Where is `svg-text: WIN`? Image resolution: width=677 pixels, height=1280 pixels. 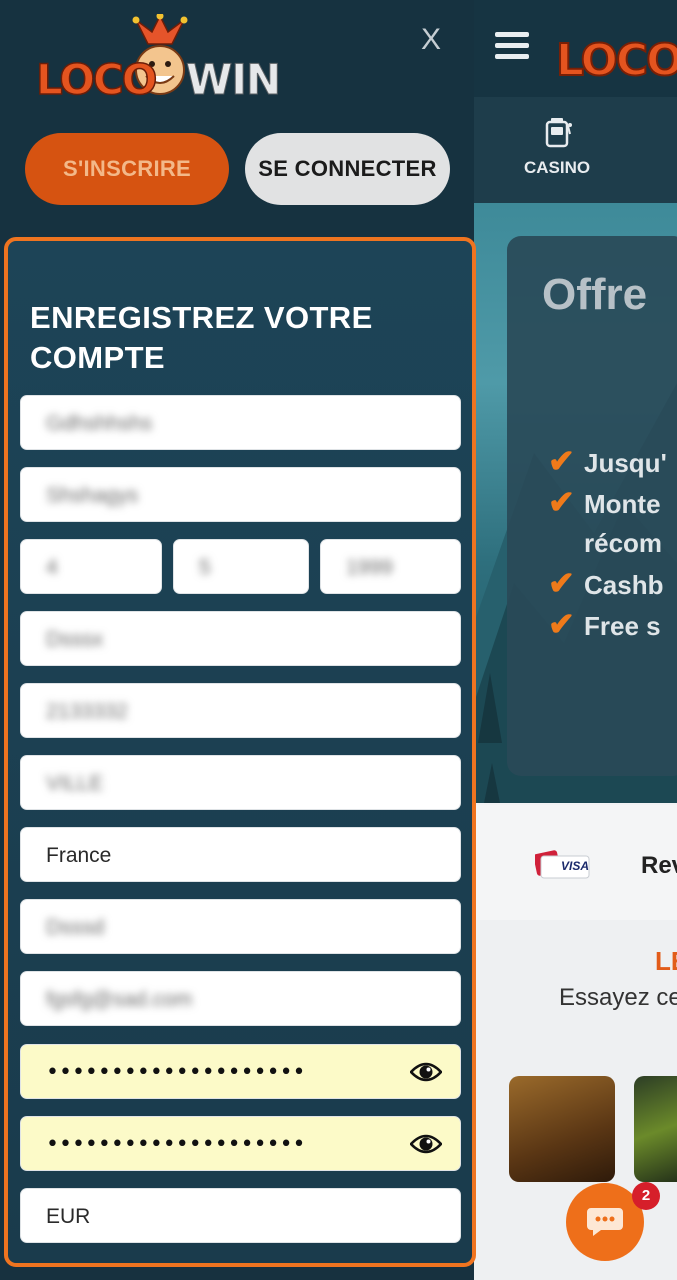 svg-text: WIN is located at coordinates (233, 79).